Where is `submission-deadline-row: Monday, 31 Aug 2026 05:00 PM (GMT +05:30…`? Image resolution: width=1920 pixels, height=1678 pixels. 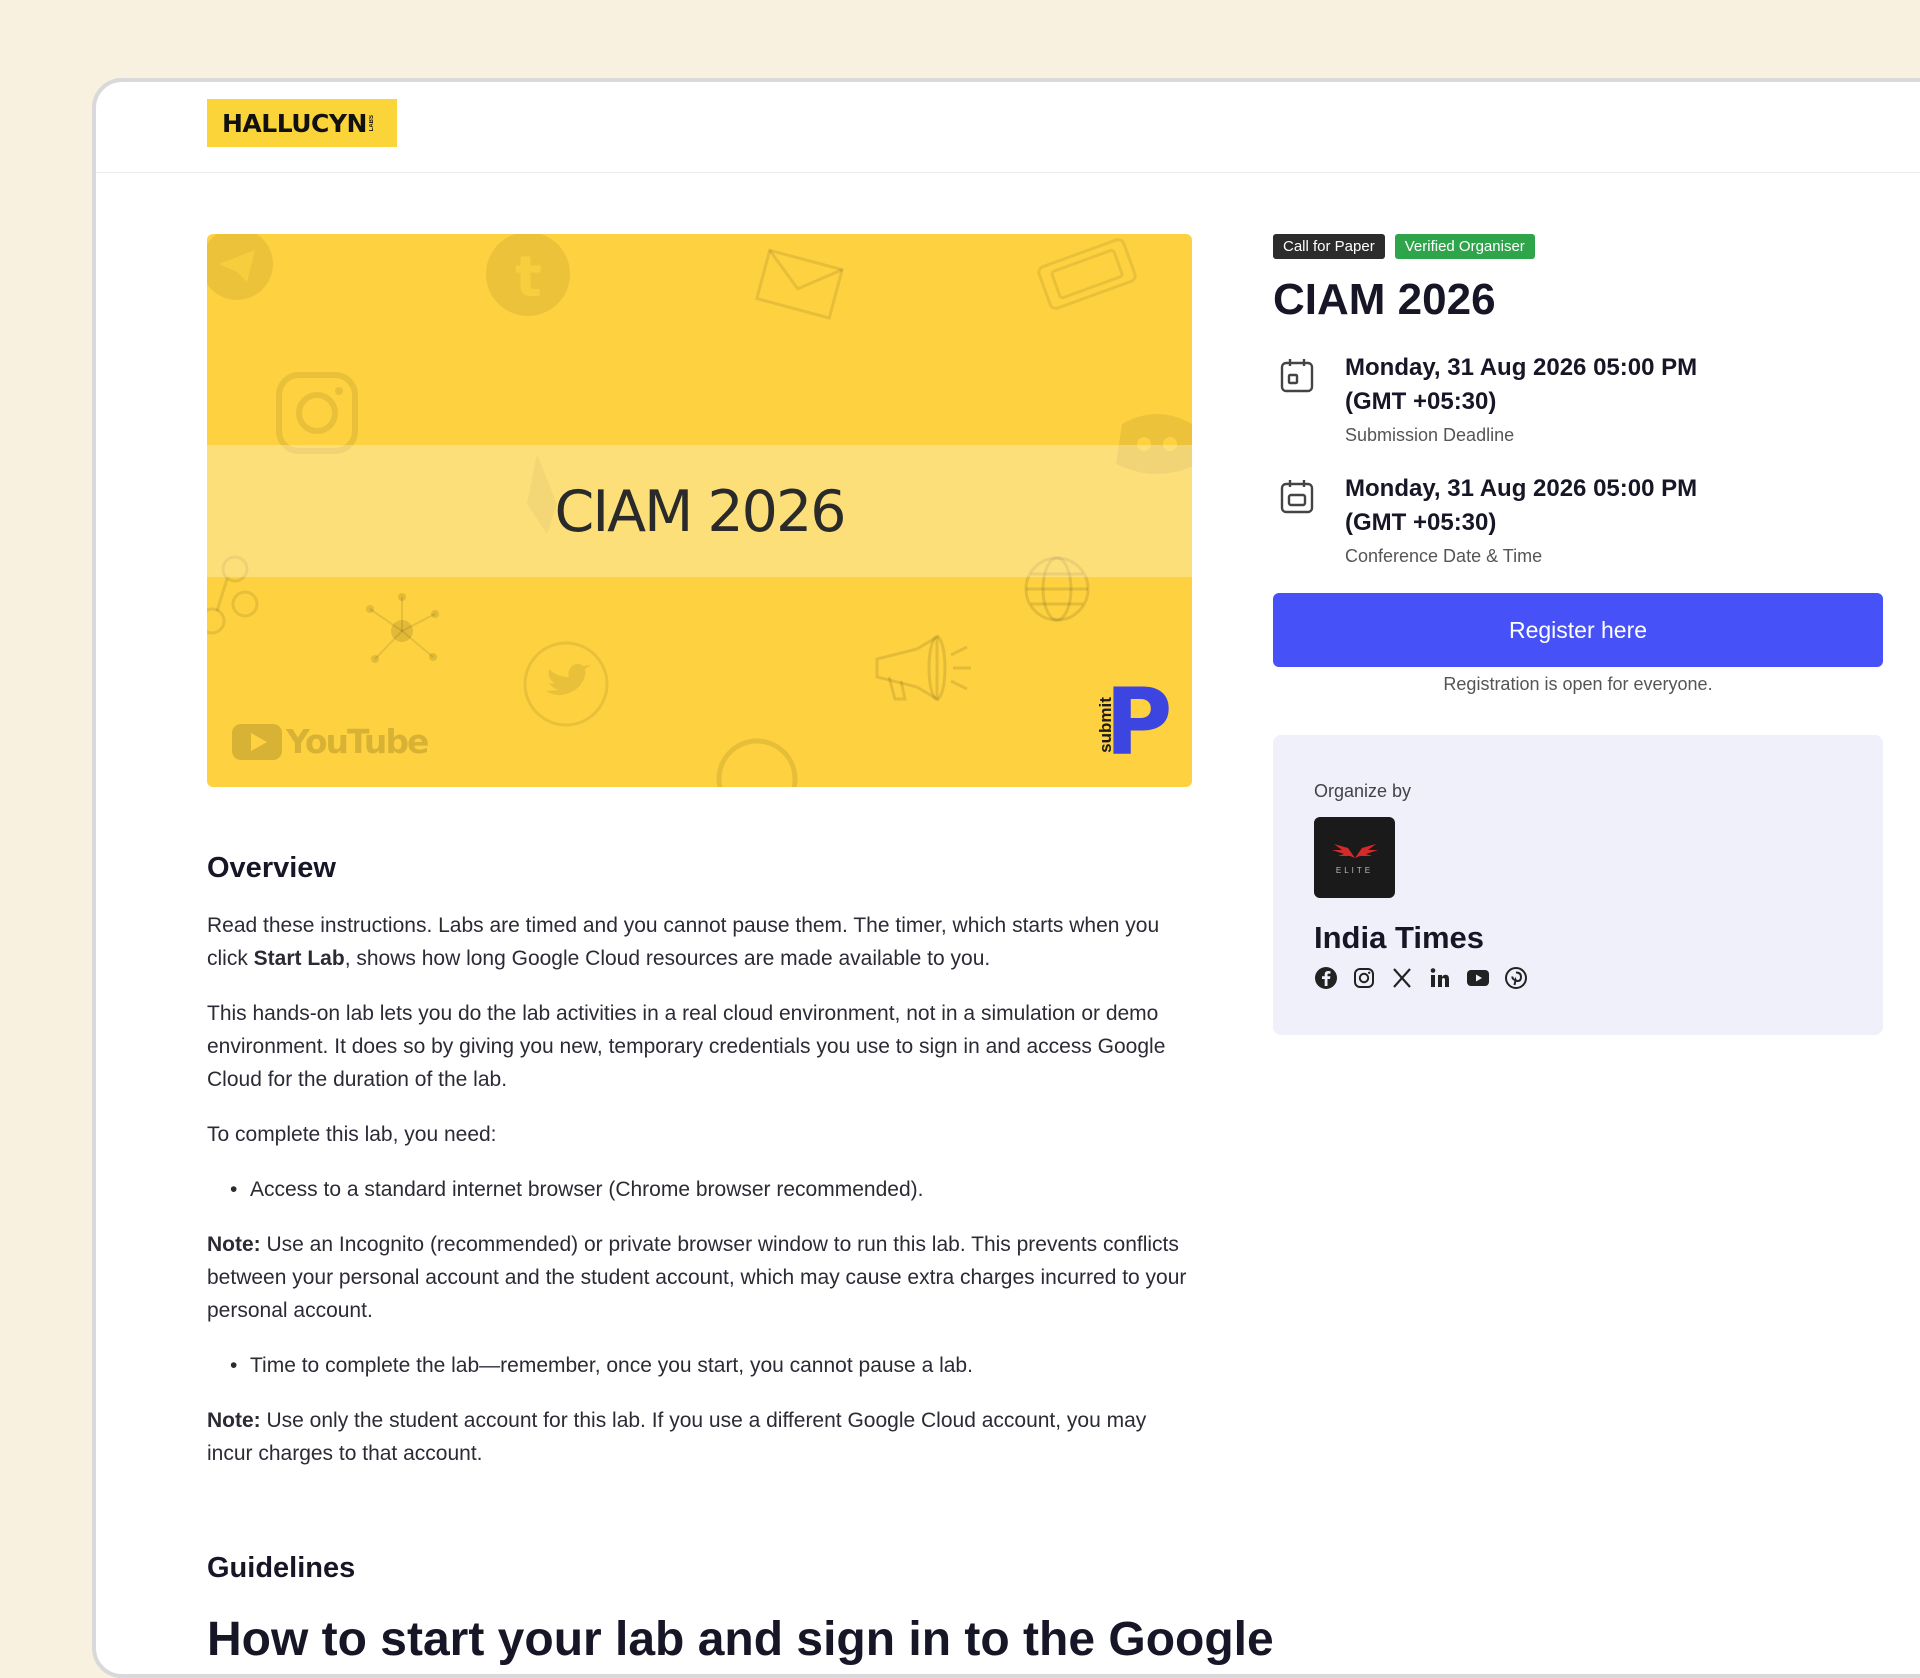
submission-deadline-row: Monday, 31 Aug 2026 05:00 PM (GMT +05:30… is located at coordinates (1578, 398).